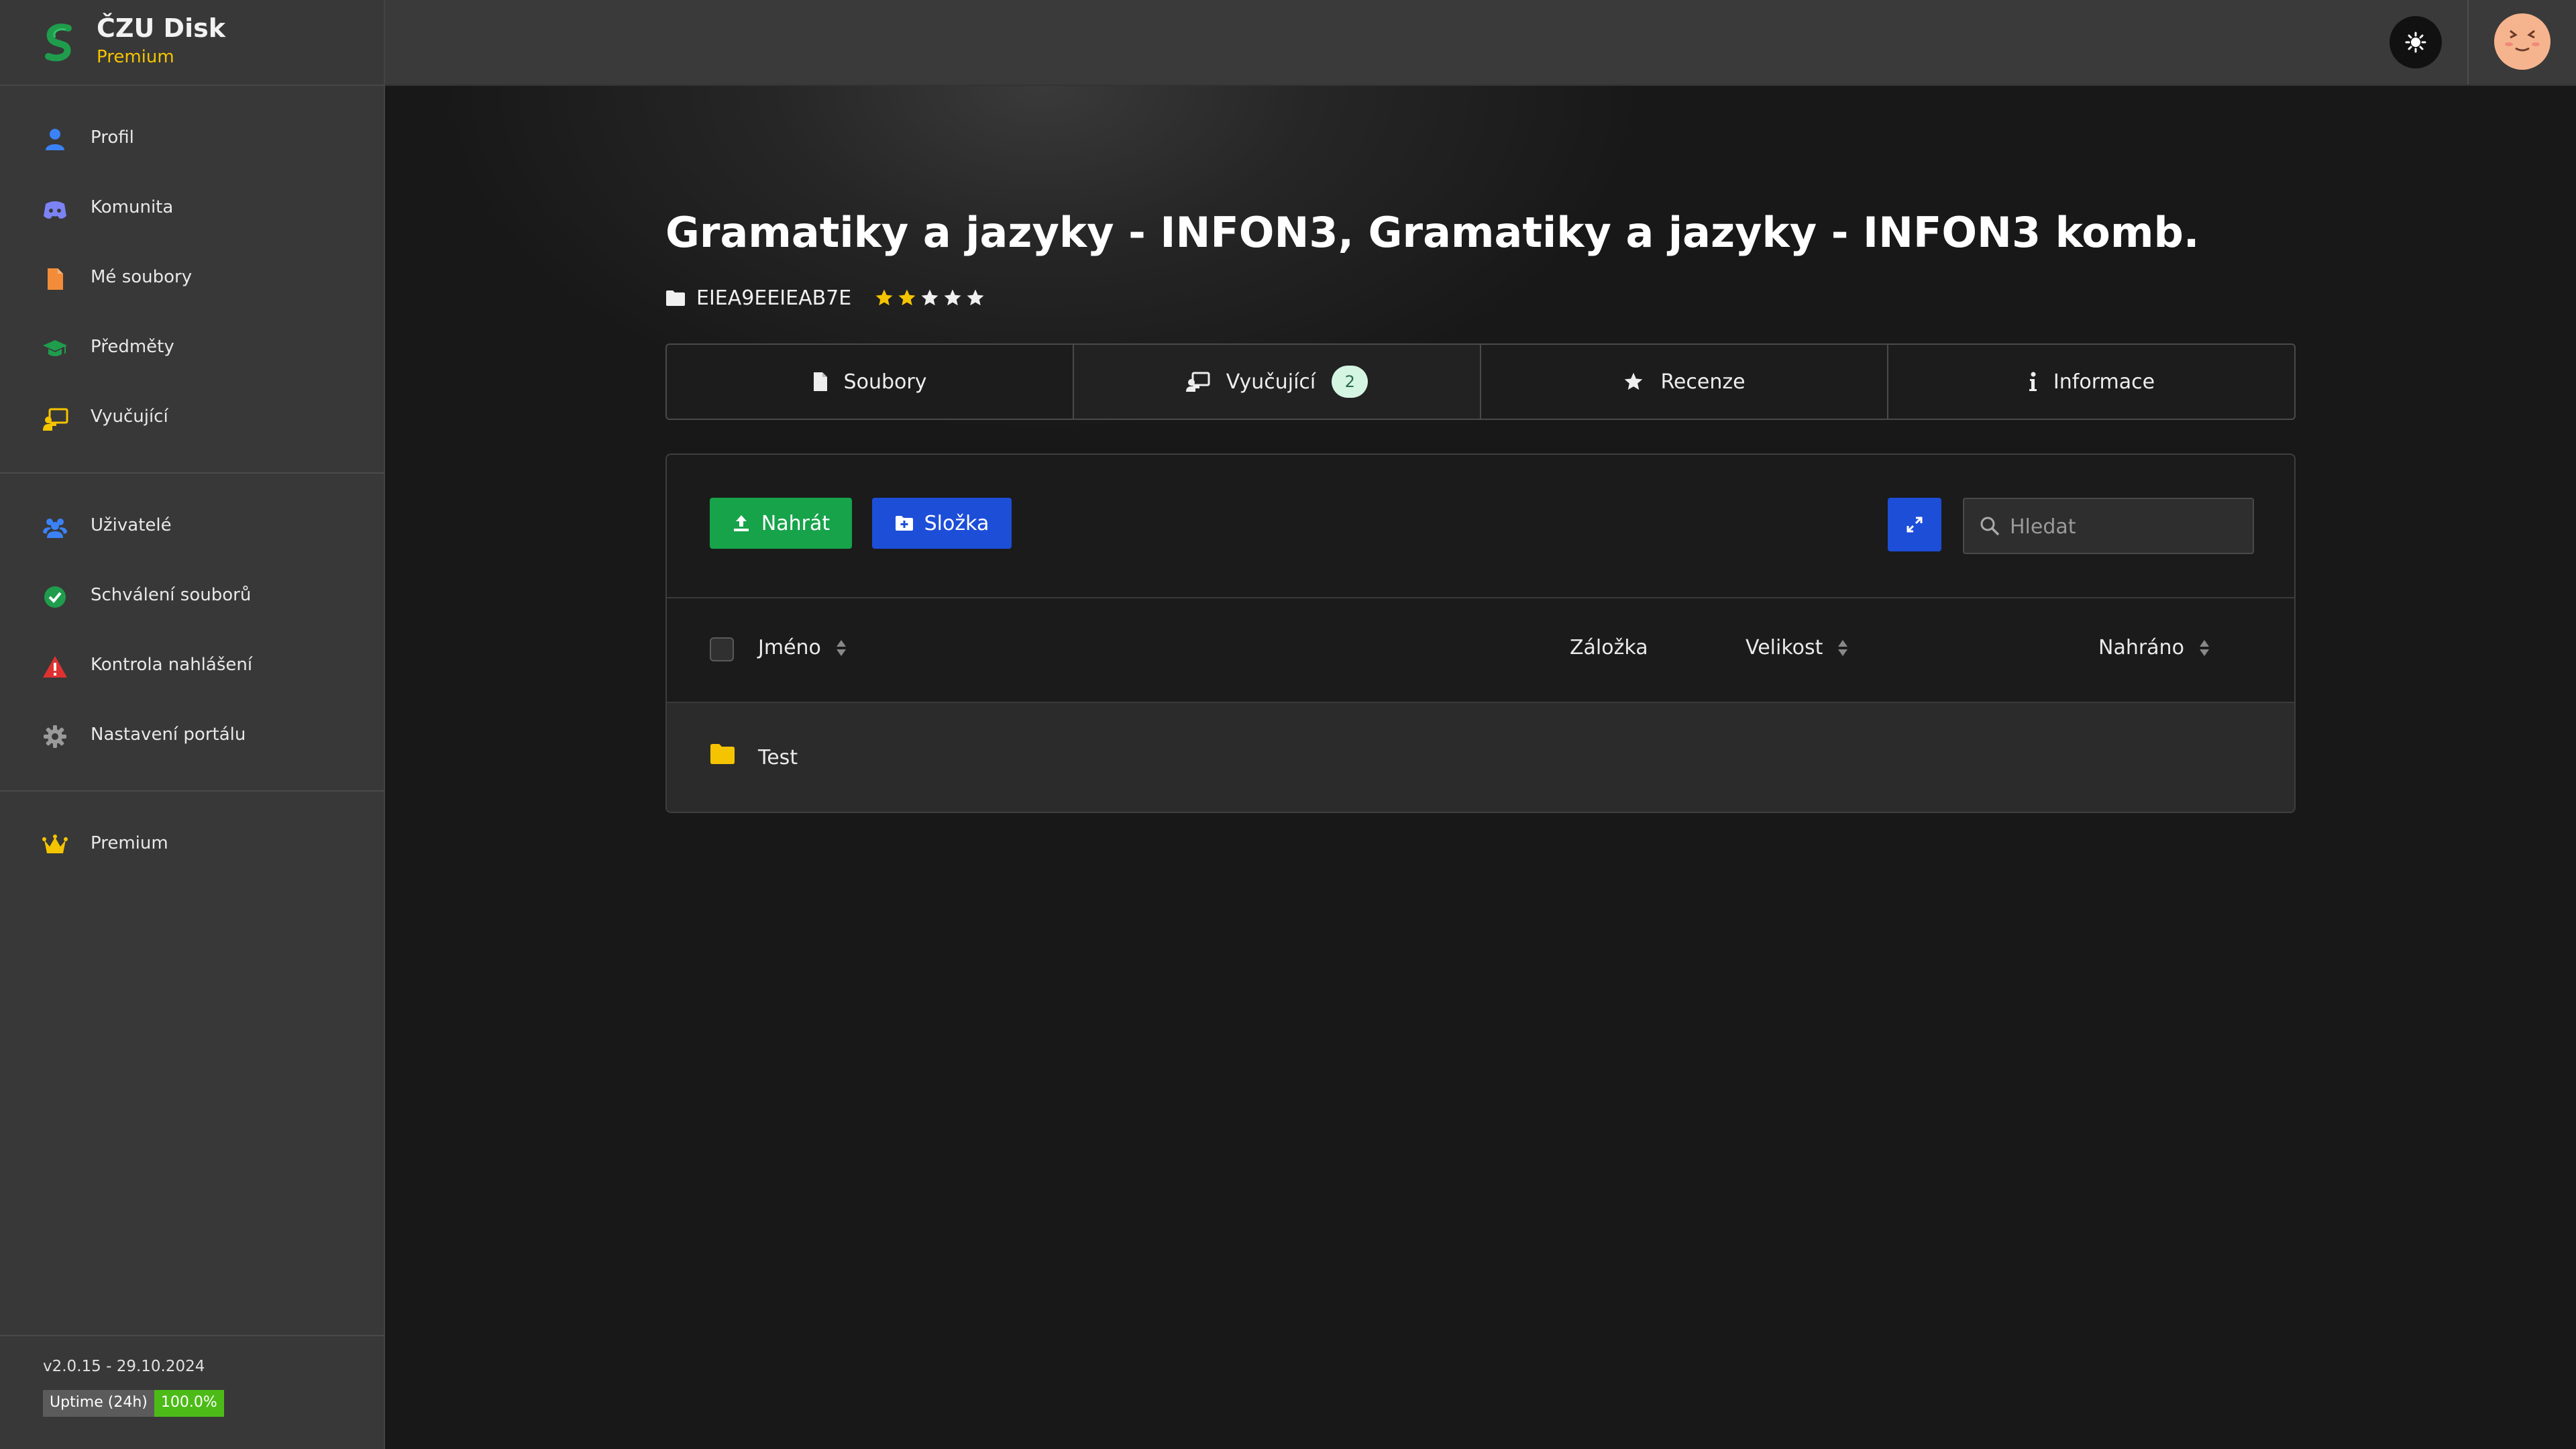  I want to click on upload-button: Nahrát, so click(781, 523).